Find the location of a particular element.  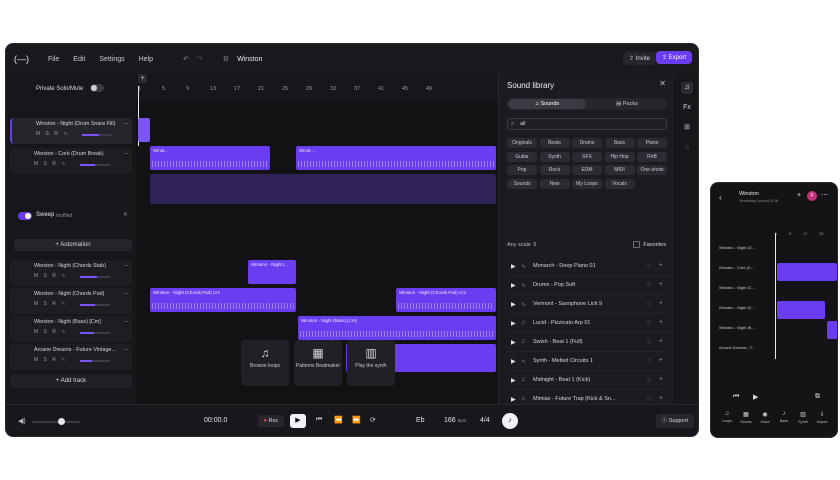

add-marker-button: + is located at coordinates (142, 78).